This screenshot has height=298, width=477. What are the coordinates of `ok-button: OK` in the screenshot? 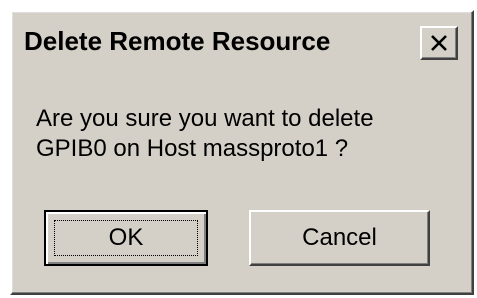 It's located at (126, 238).